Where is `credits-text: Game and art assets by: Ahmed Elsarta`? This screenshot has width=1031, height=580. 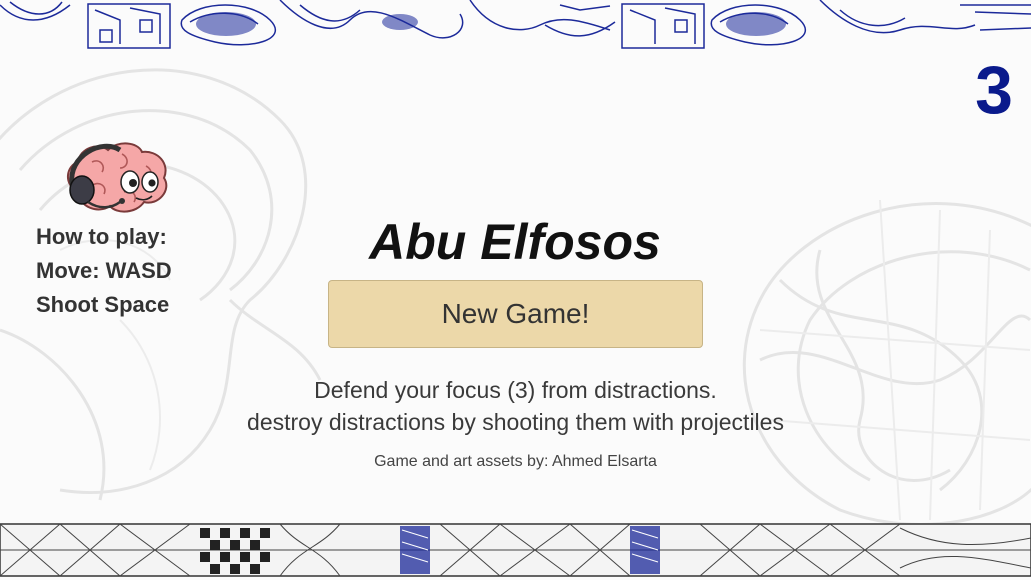 credits-text: Game and art assets by: Ahmed Elsarta is located at coordinates (515, 461).